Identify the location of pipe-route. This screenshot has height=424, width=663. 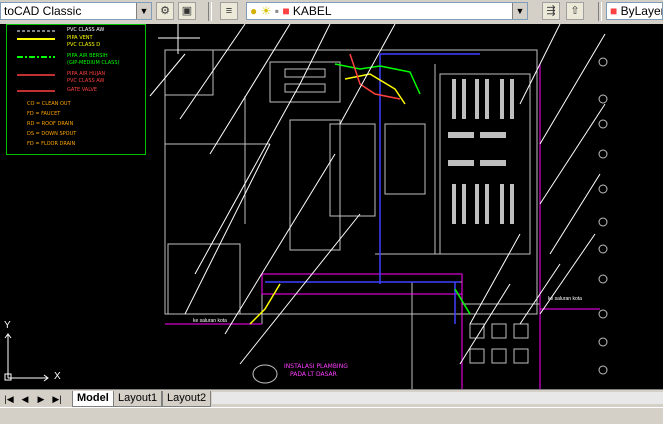
(362, 284).